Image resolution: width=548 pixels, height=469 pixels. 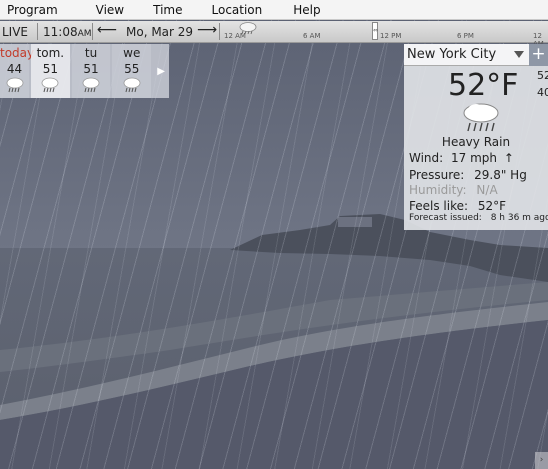 What do you see at coordinates (170, 10) in the screenshot?
I see `menu-time: Time` at bounding box center [170, 10].